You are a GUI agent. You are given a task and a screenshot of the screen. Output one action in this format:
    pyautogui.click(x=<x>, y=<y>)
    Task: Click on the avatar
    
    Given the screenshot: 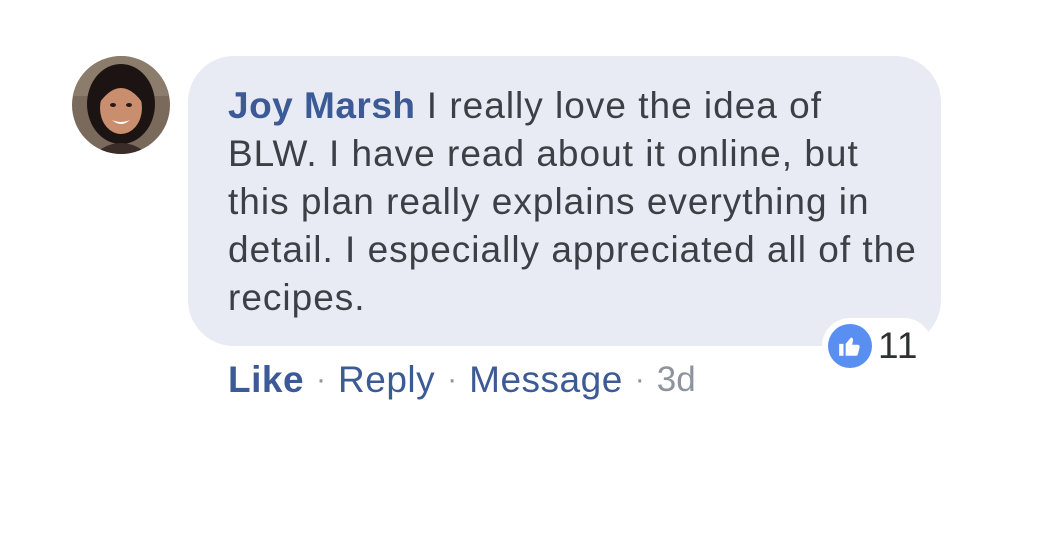 What is the action you would take?
    pyautogui.click(x=121, y=105)
    